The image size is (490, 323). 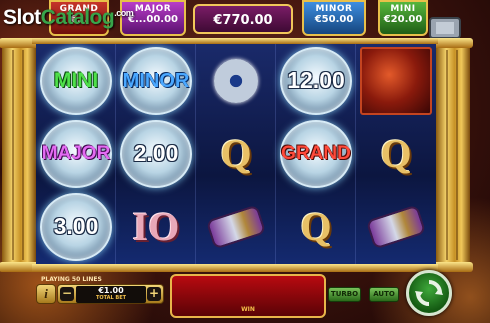 I want to click on right-pillar-bottom-cap, so click(x=453, y=267).